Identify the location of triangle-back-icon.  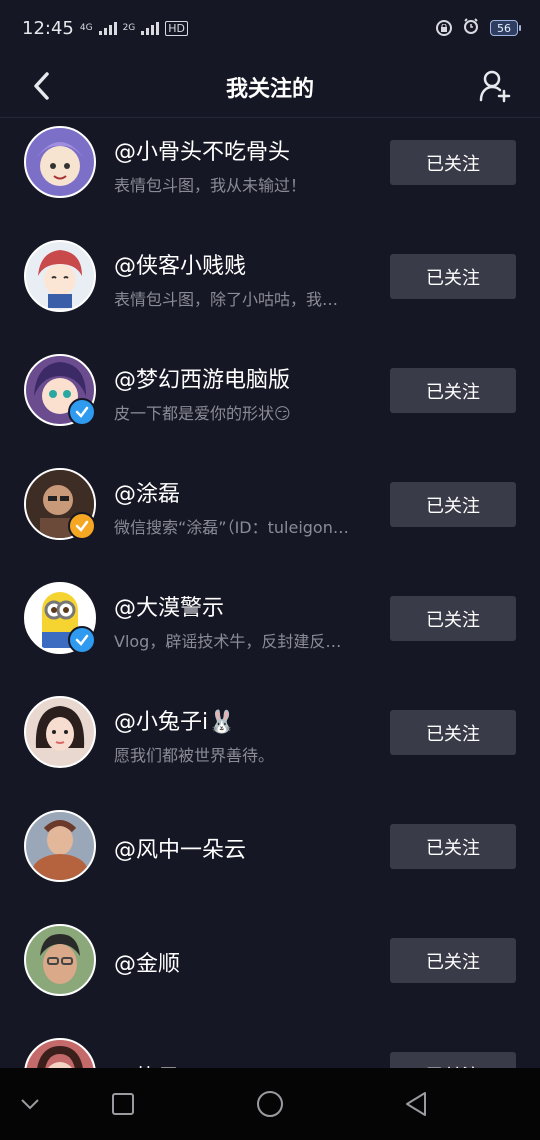
(416, 1104).